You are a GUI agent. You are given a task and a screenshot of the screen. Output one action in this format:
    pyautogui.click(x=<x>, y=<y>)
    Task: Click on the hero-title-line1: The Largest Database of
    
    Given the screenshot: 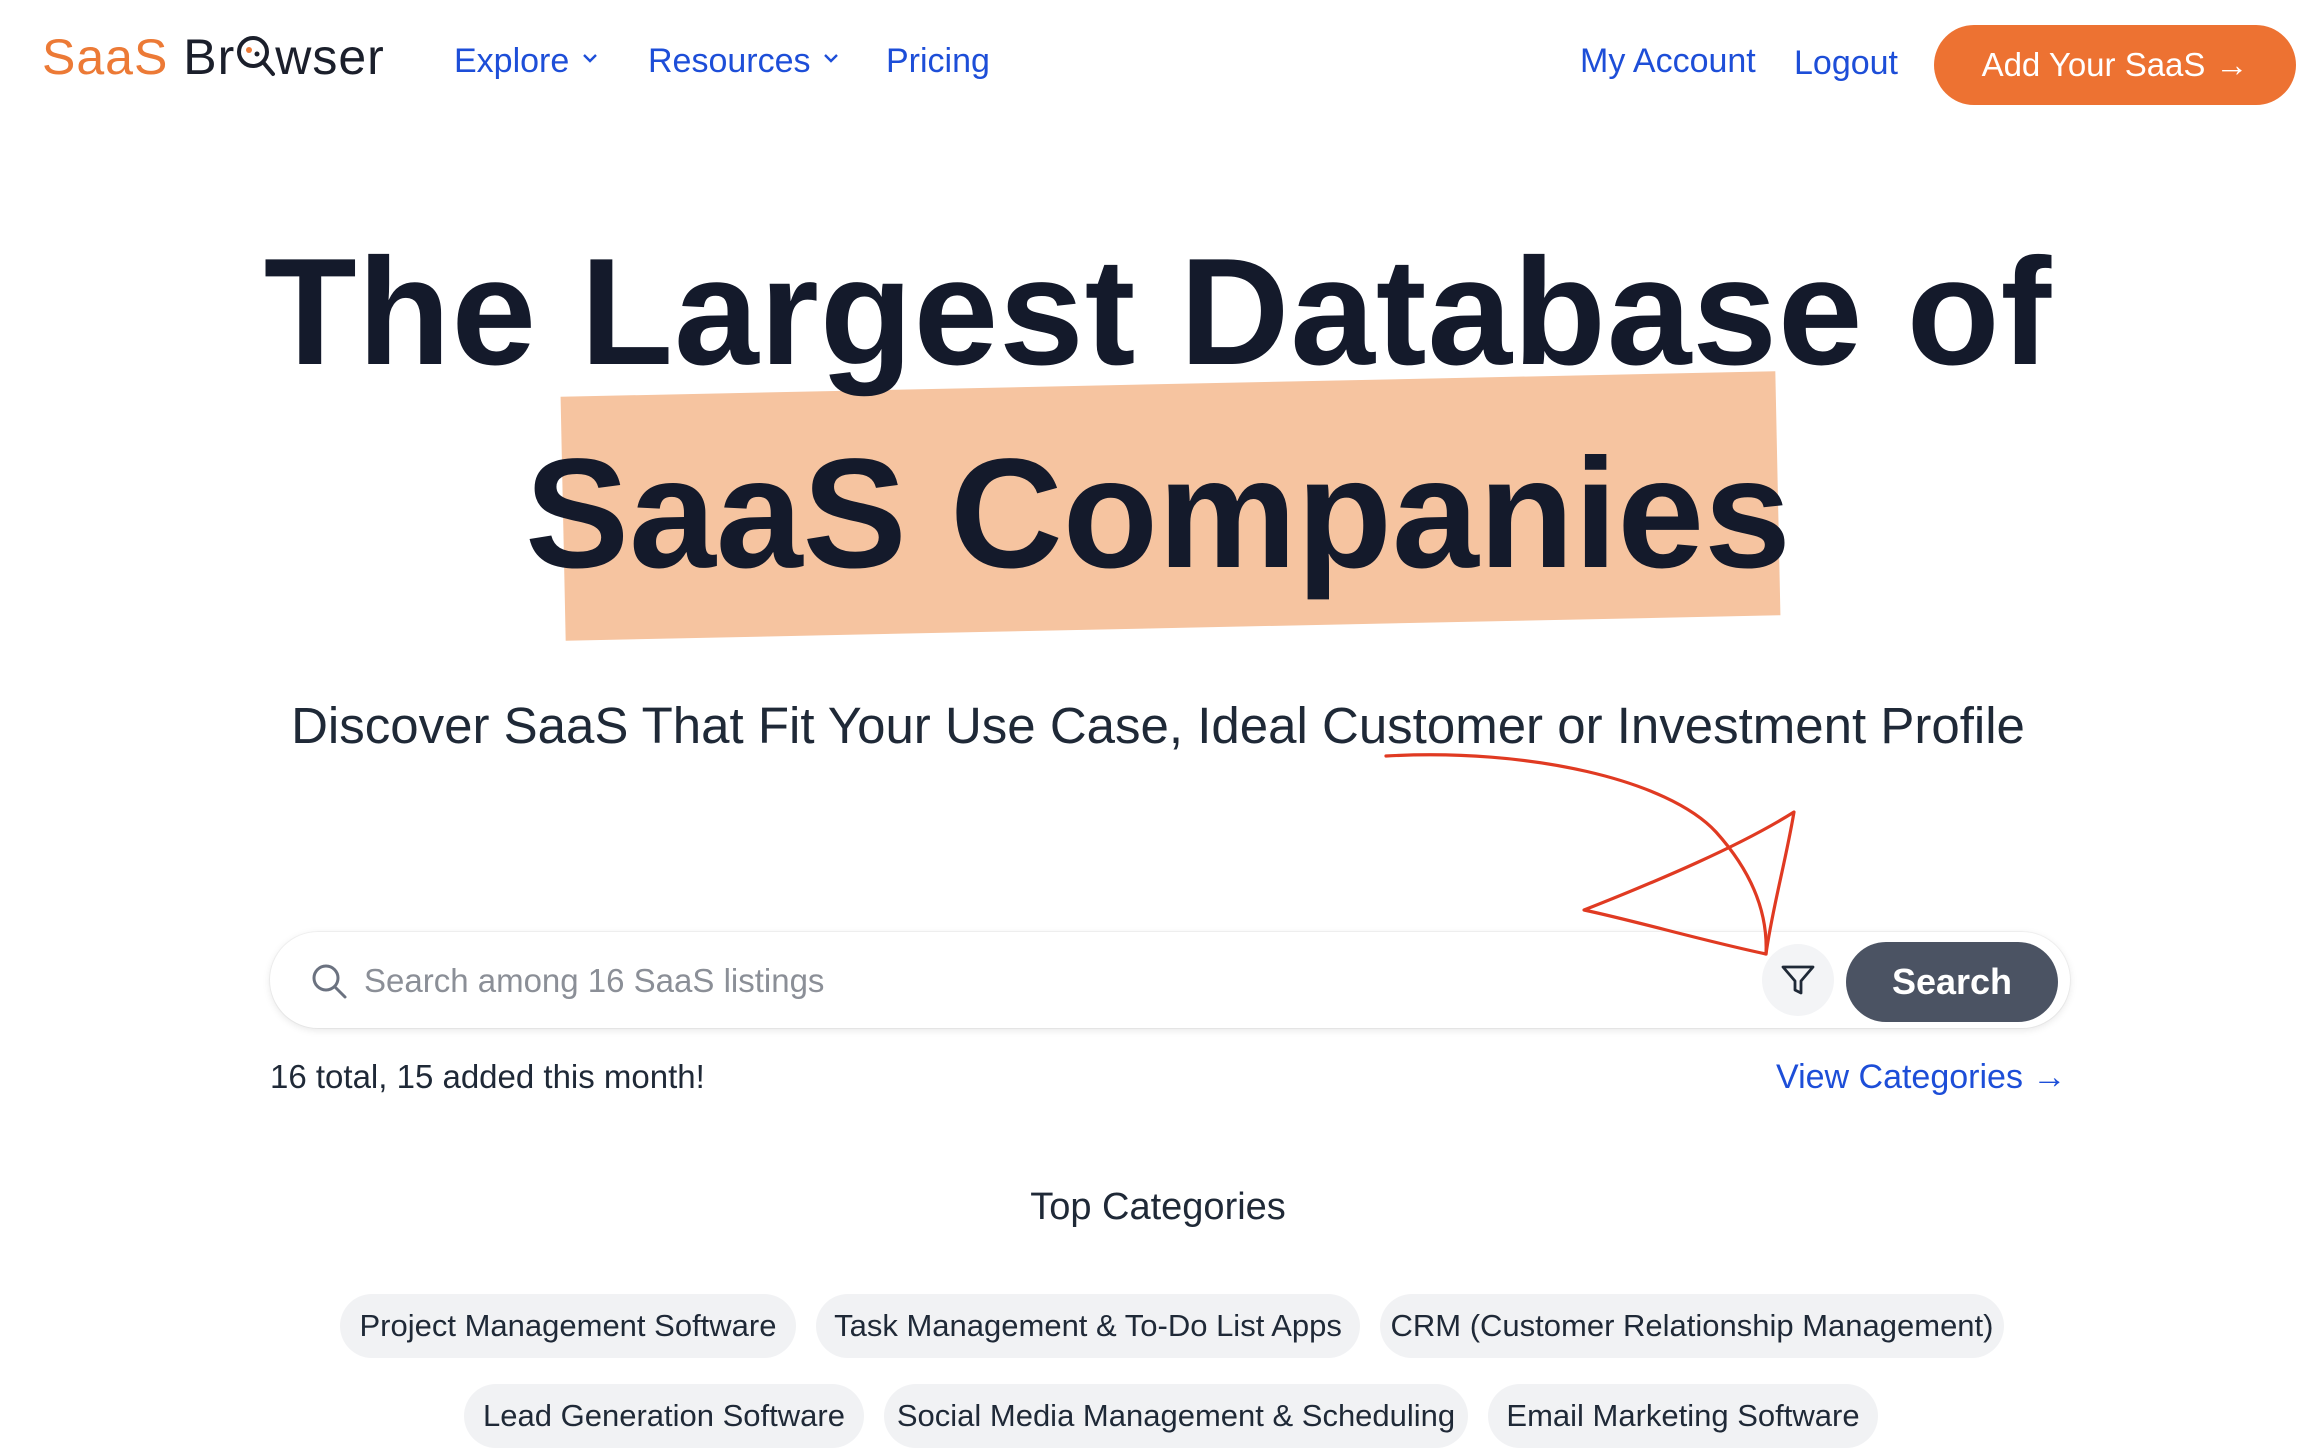 What is the action you would take?
    pyautogui.click(x=1158, y=312)
    